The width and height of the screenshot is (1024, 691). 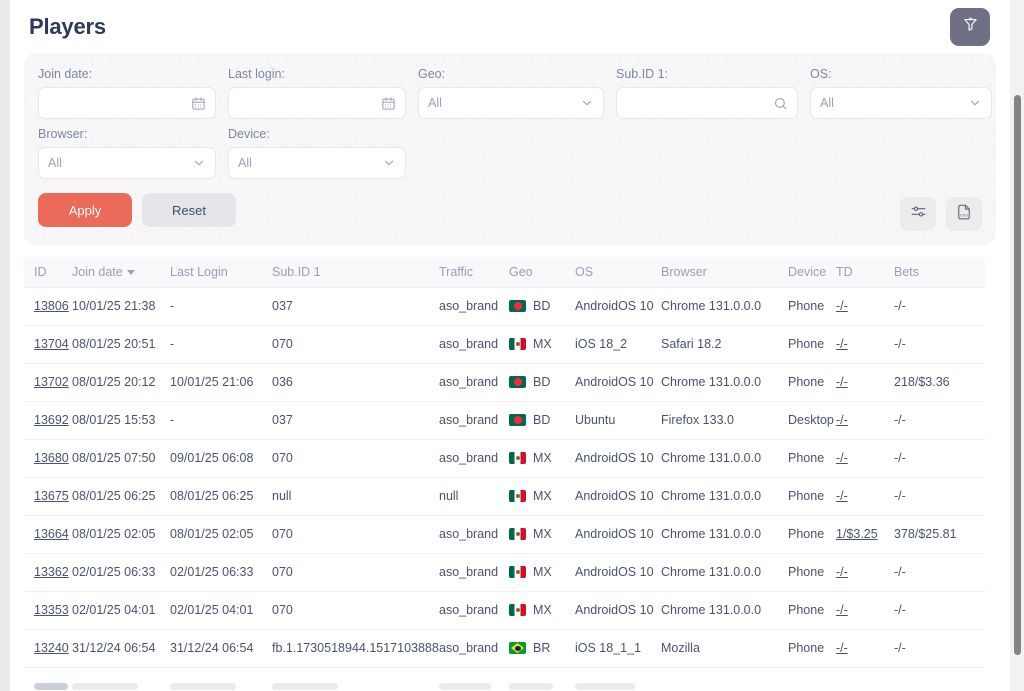 I want to click on sliders-icon, so click(x=918, y=214).